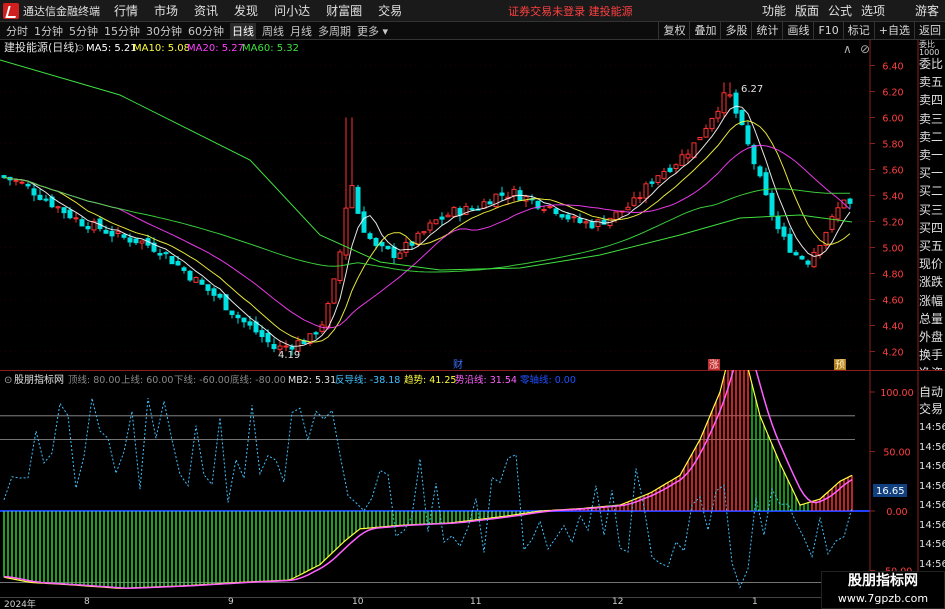  What do you see at coordinates (873, 10) in the screenshot?
I see `menu-item-options: 选项` at bounding box center [873, 10].